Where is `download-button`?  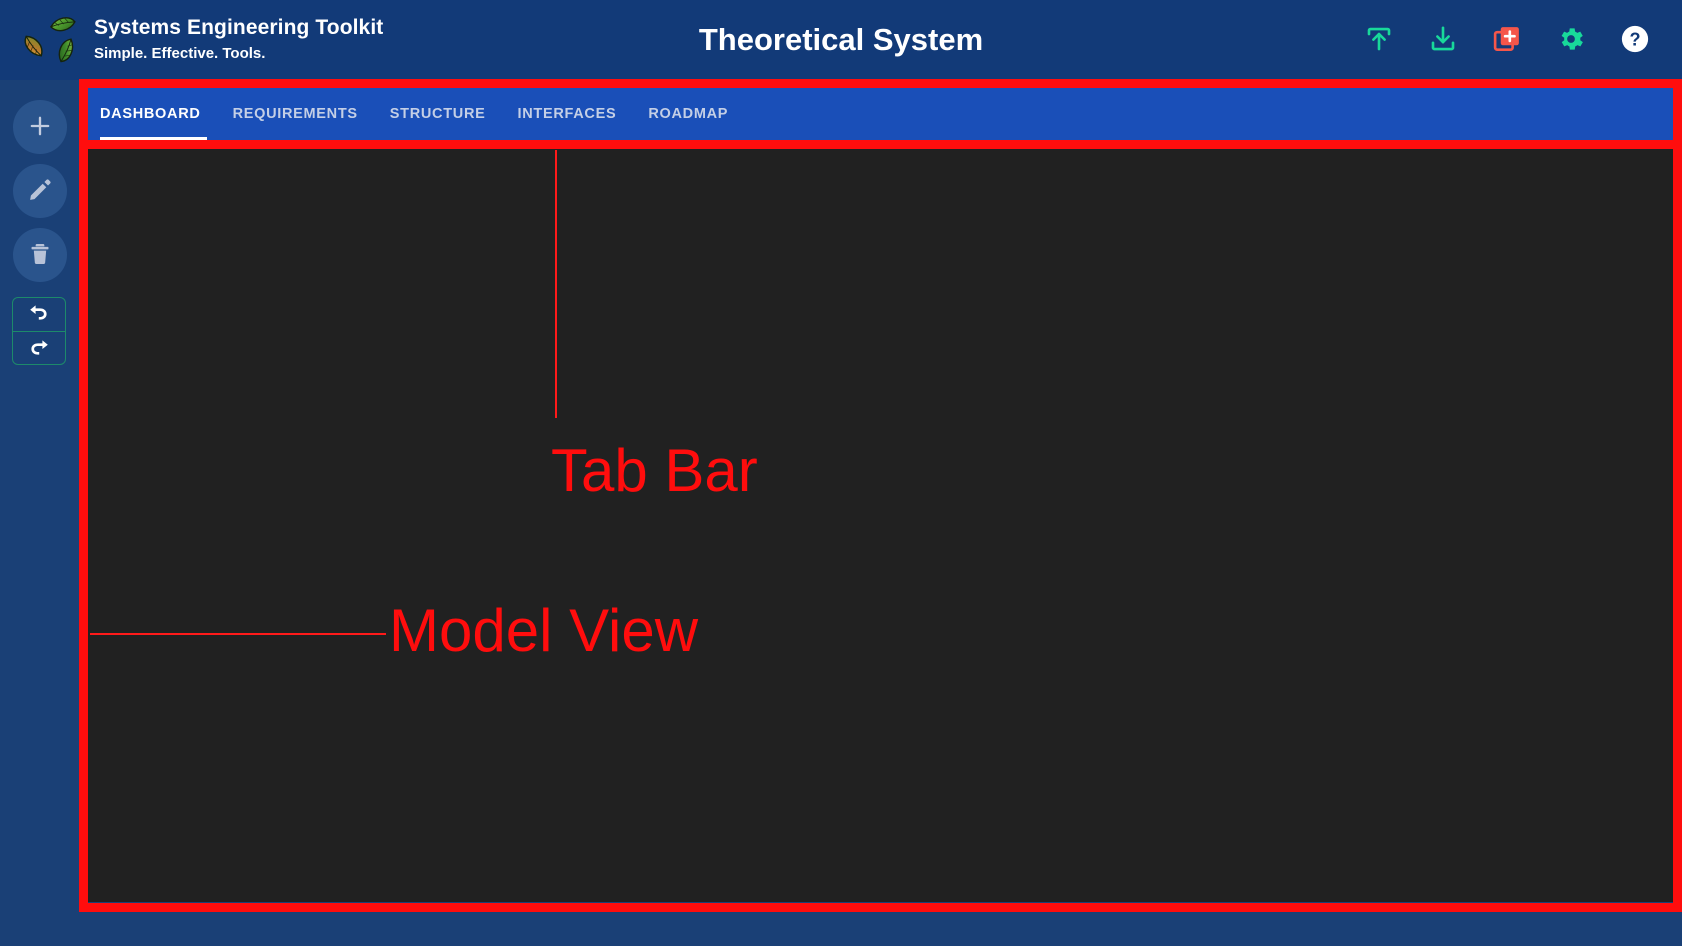 download-button is located at coordinates (1443, 40).